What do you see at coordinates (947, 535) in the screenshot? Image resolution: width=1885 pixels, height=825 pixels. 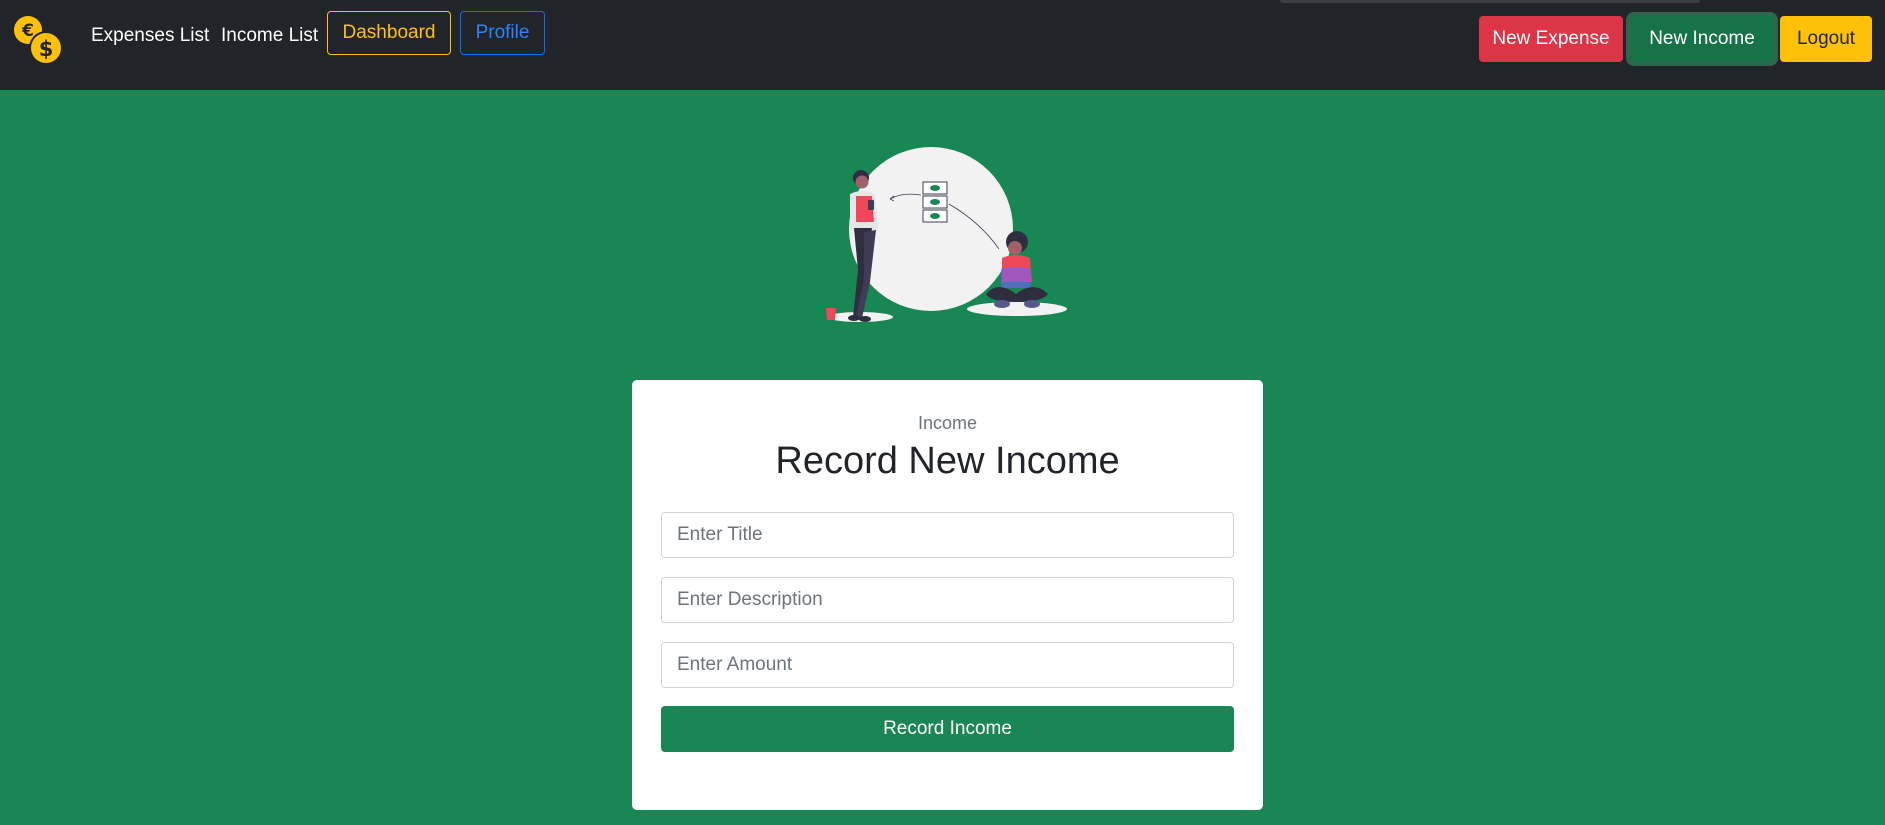 I see `title-input` at bounding box center [947, 535].